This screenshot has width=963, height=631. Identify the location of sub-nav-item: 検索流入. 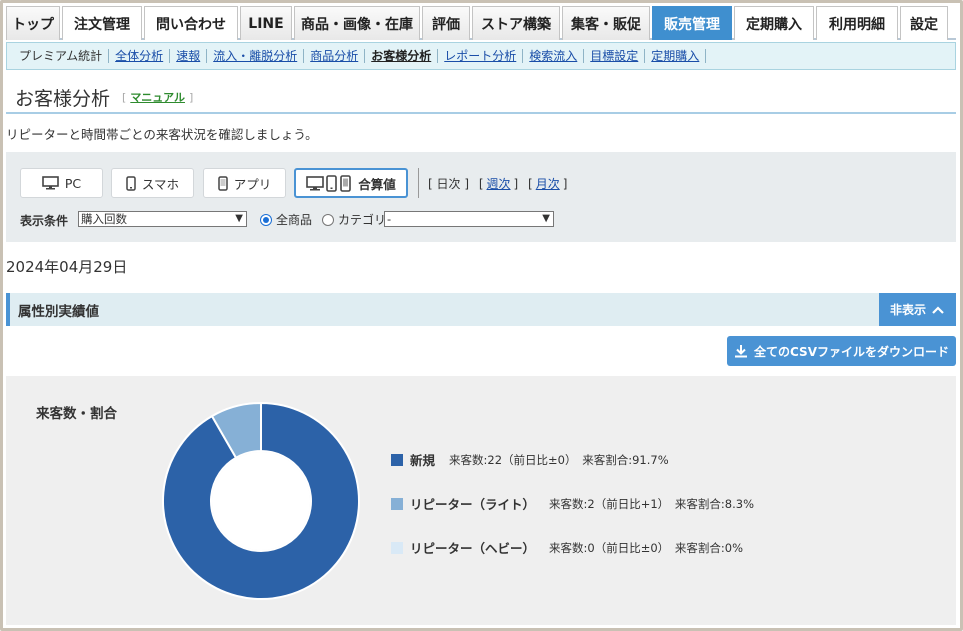
(554, 56).